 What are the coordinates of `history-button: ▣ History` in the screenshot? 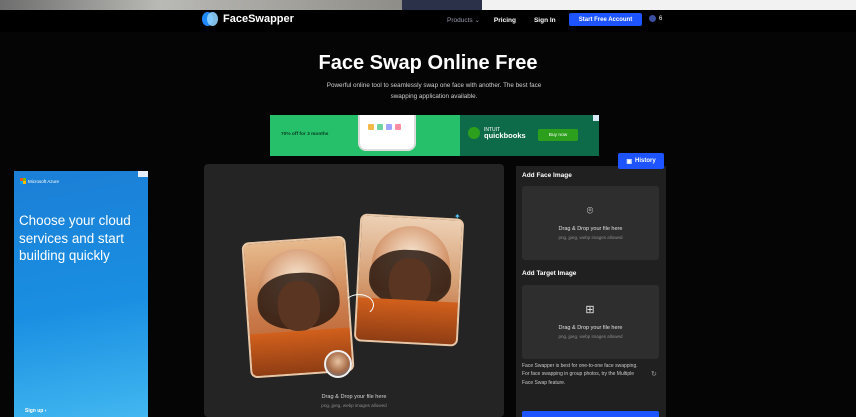 It's located at (641, 161).